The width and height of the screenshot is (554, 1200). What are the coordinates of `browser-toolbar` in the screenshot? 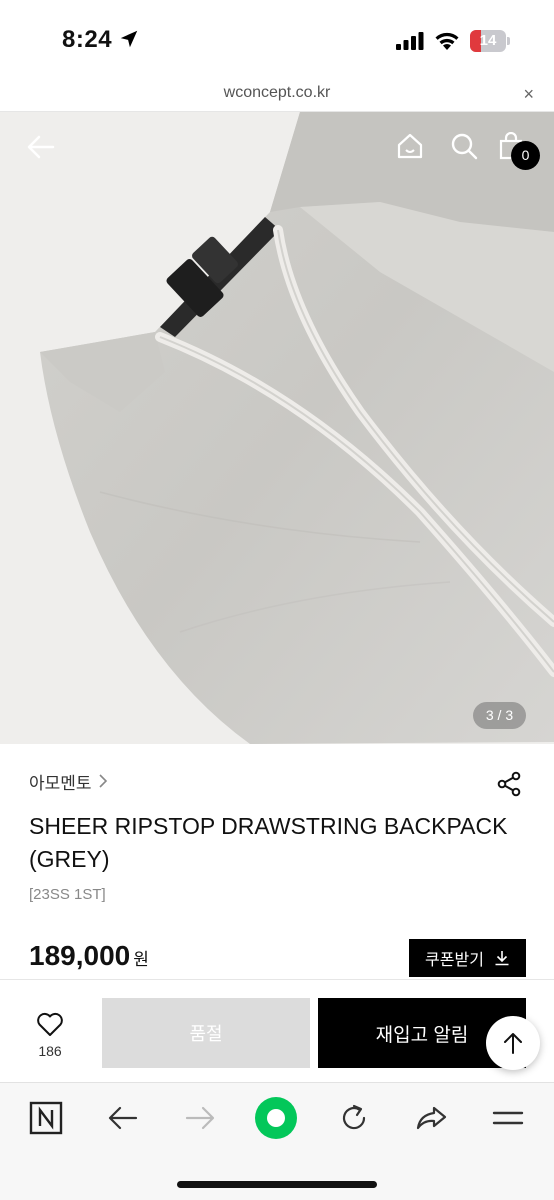 It's located at (277, 1141).